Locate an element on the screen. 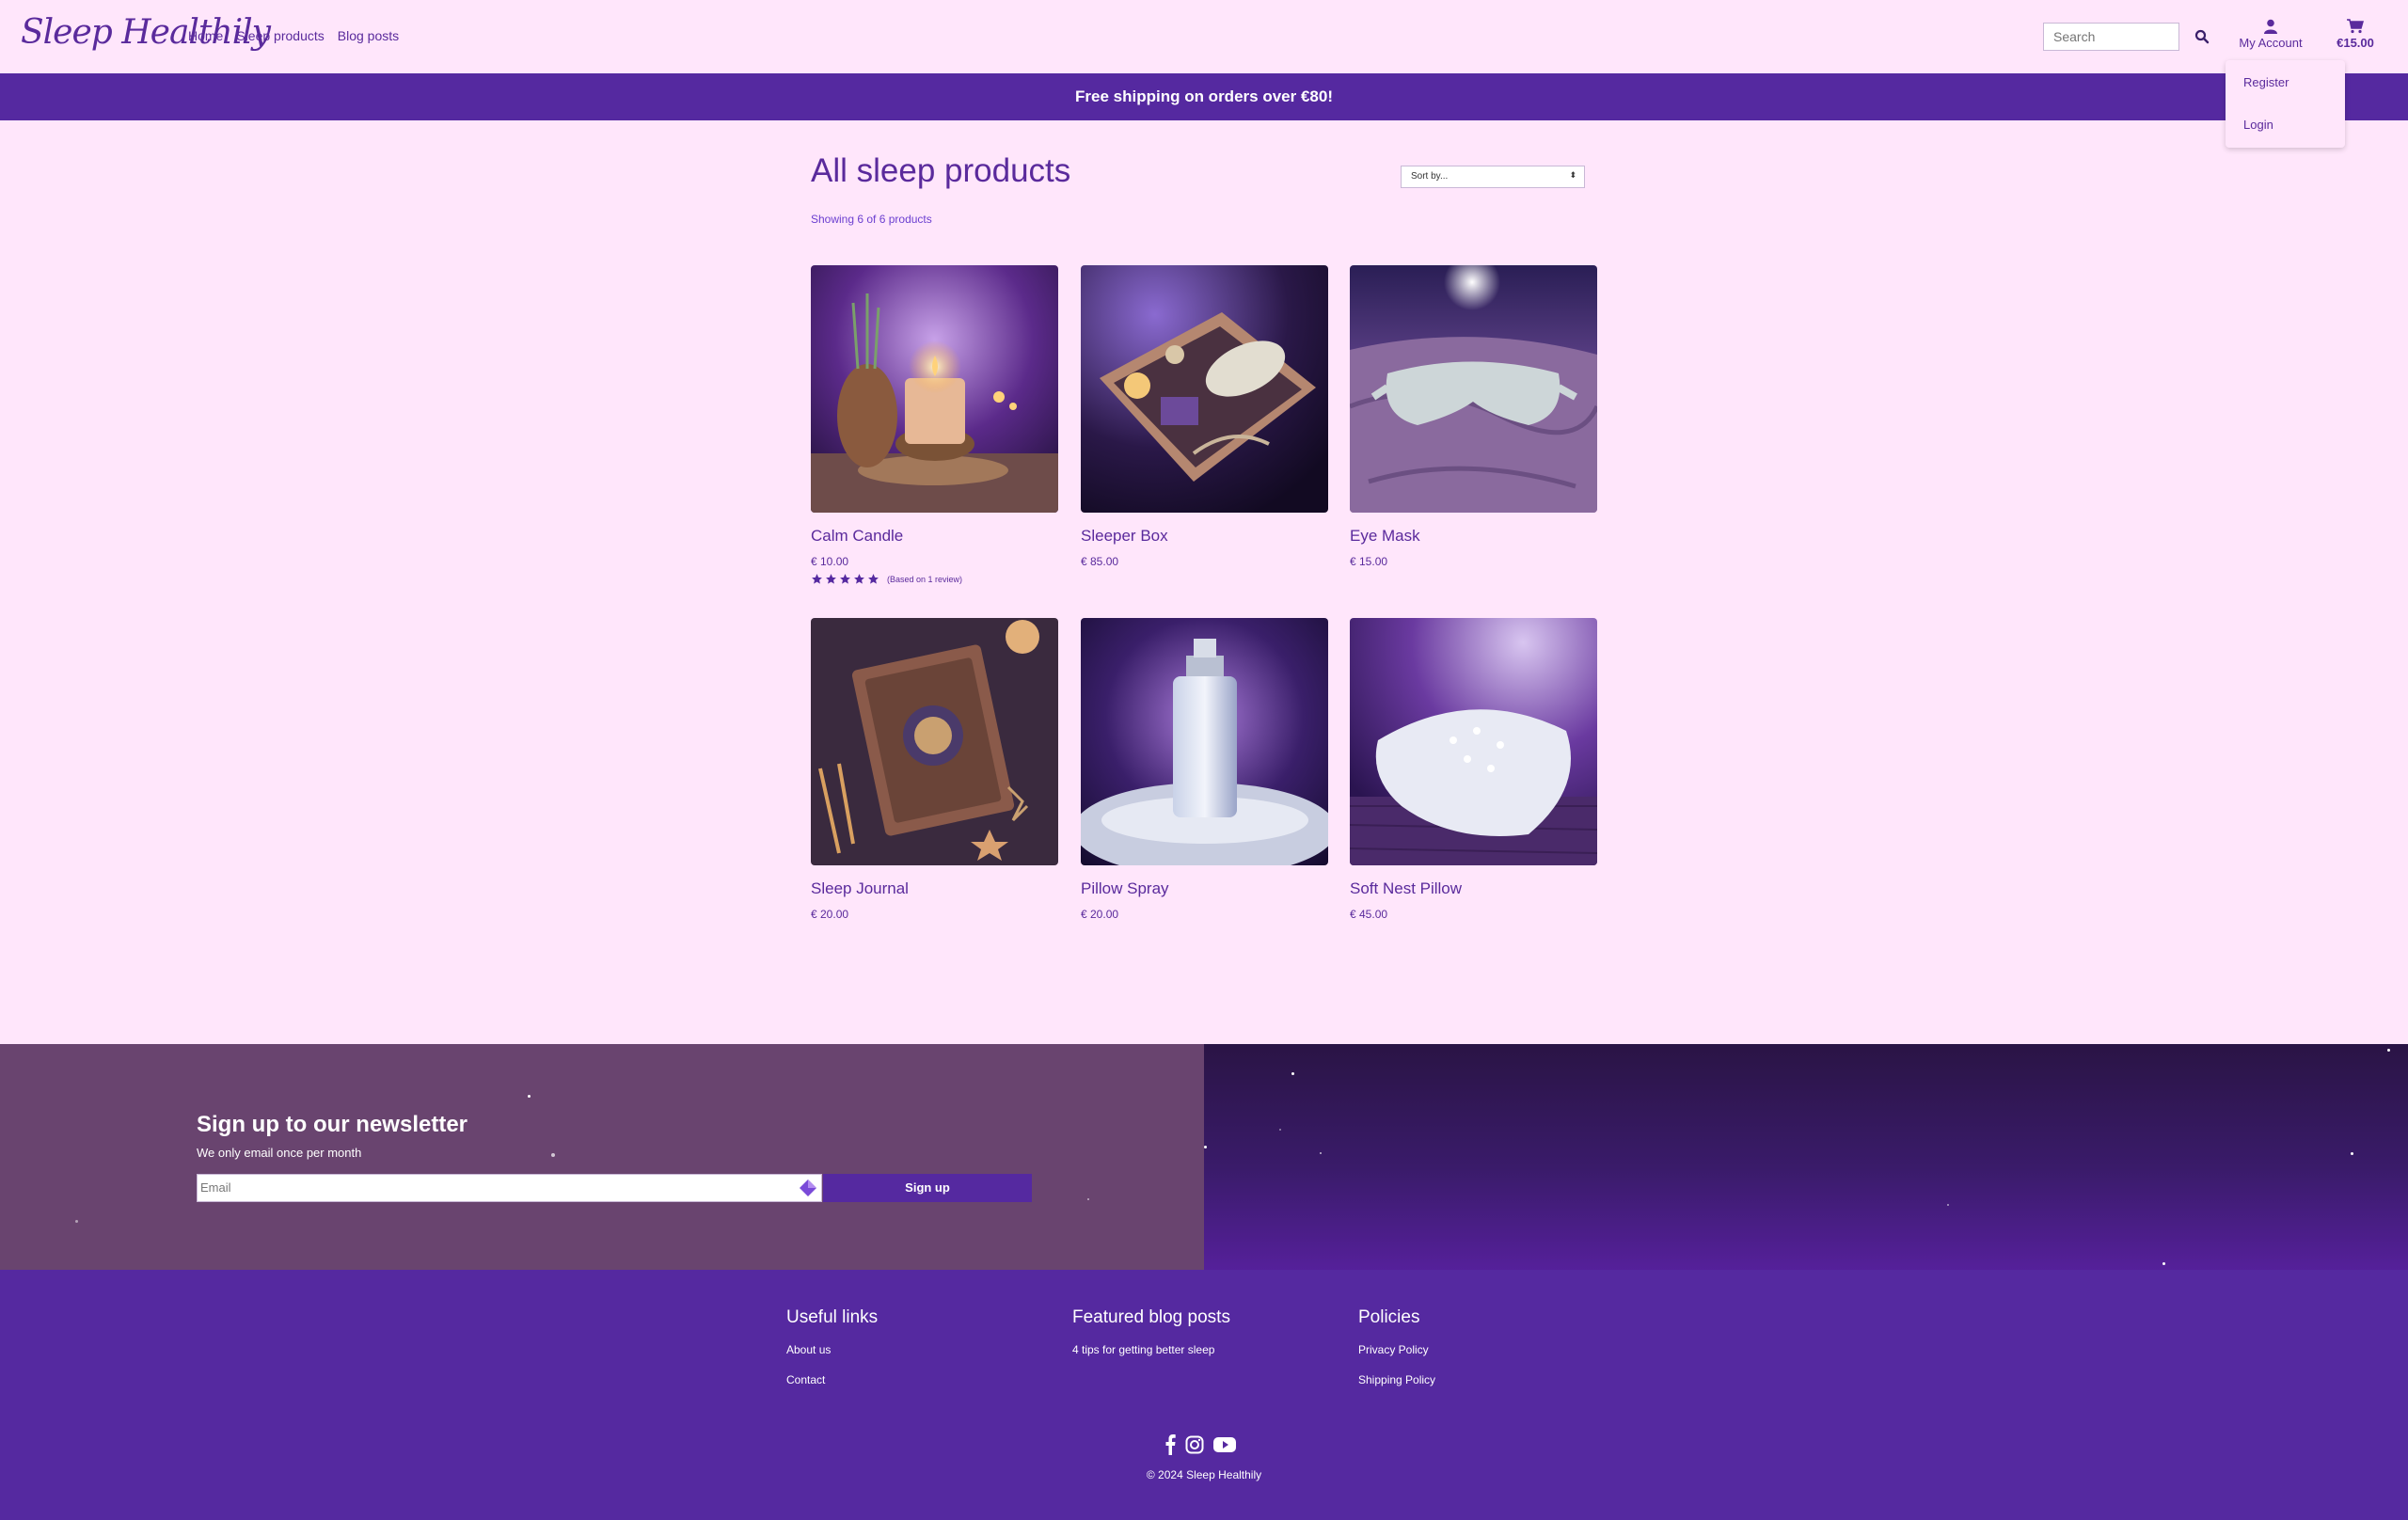 This screenshot has width=2408, height=1520. newsletter-panel is located at coordinates (602, 1157).